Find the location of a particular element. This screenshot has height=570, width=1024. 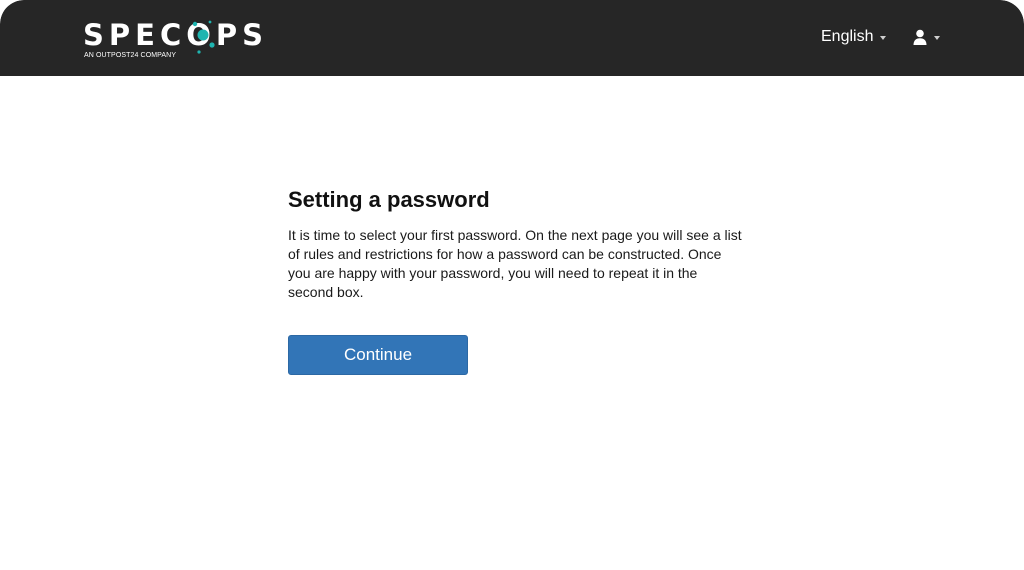

language-selector: English is located at coordinates (854, 37).